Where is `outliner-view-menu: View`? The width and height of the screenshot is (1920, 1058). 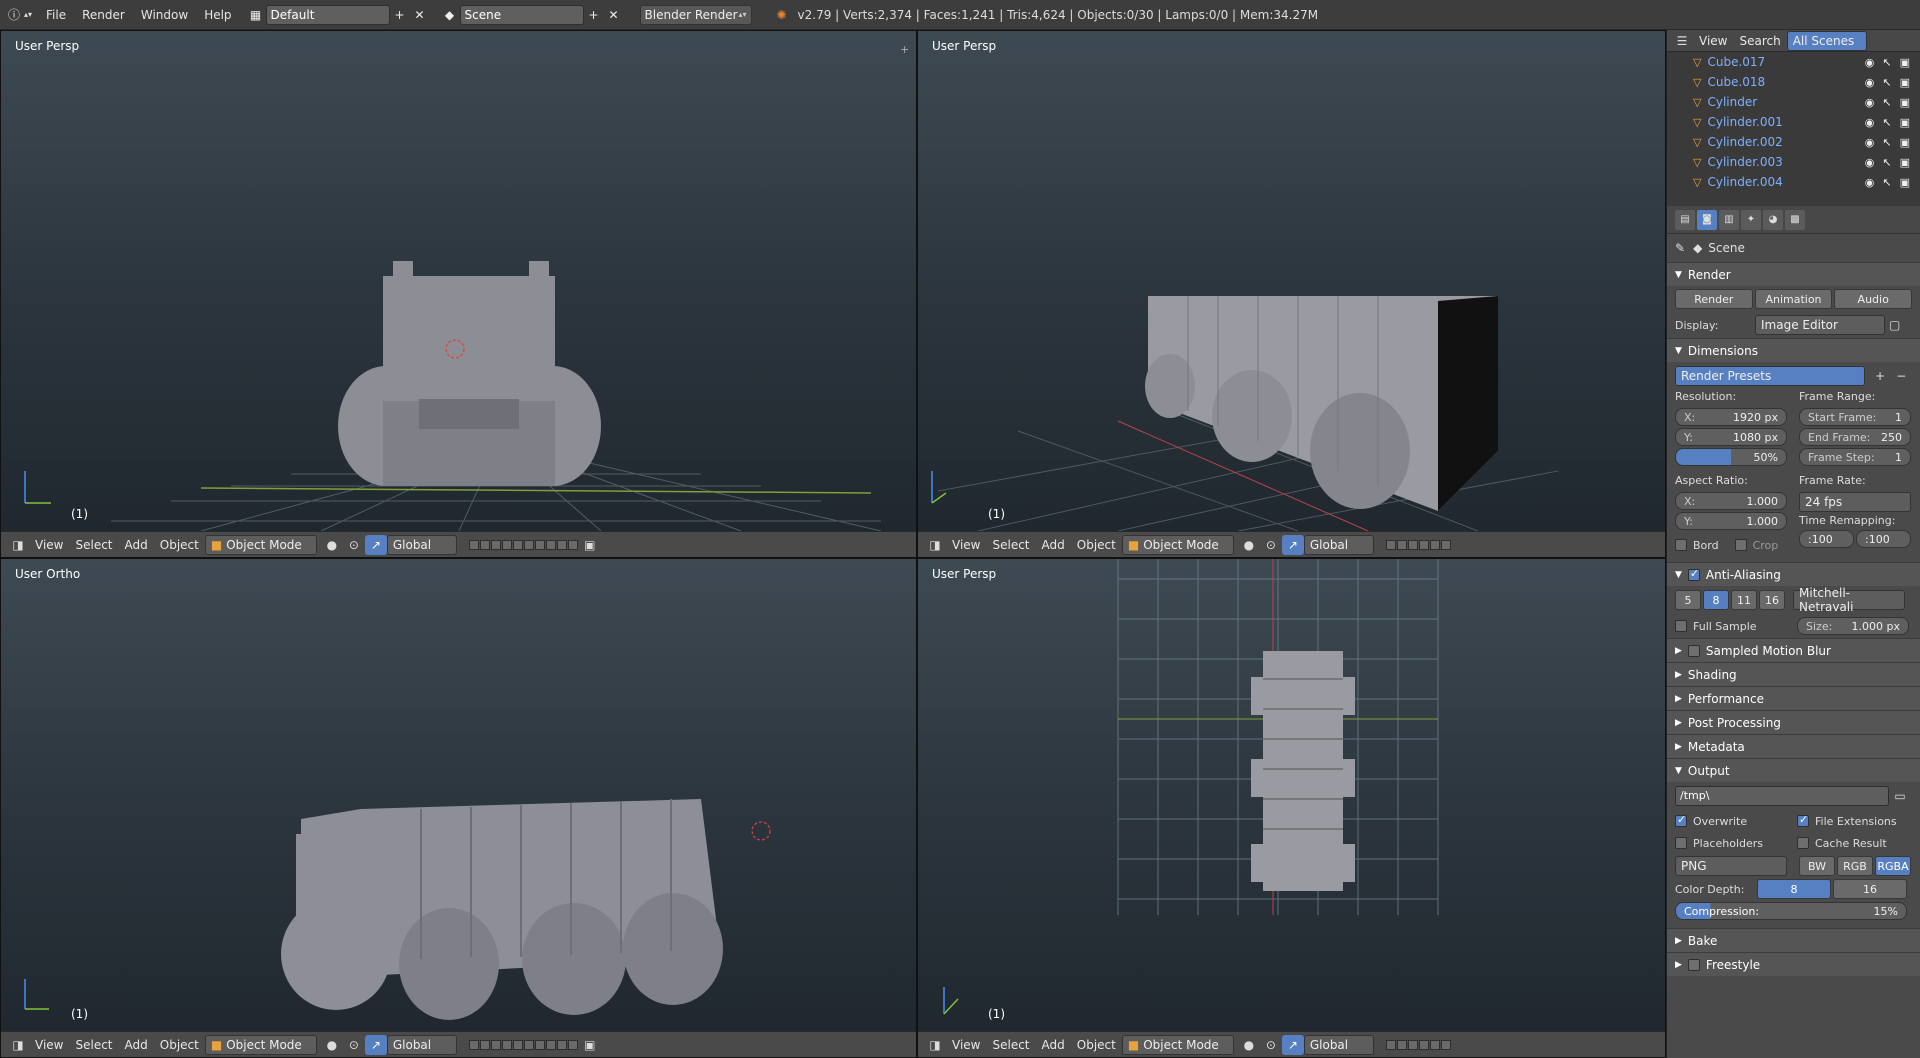 outliner-view-menu: View is located at coordinates (1713, 41).